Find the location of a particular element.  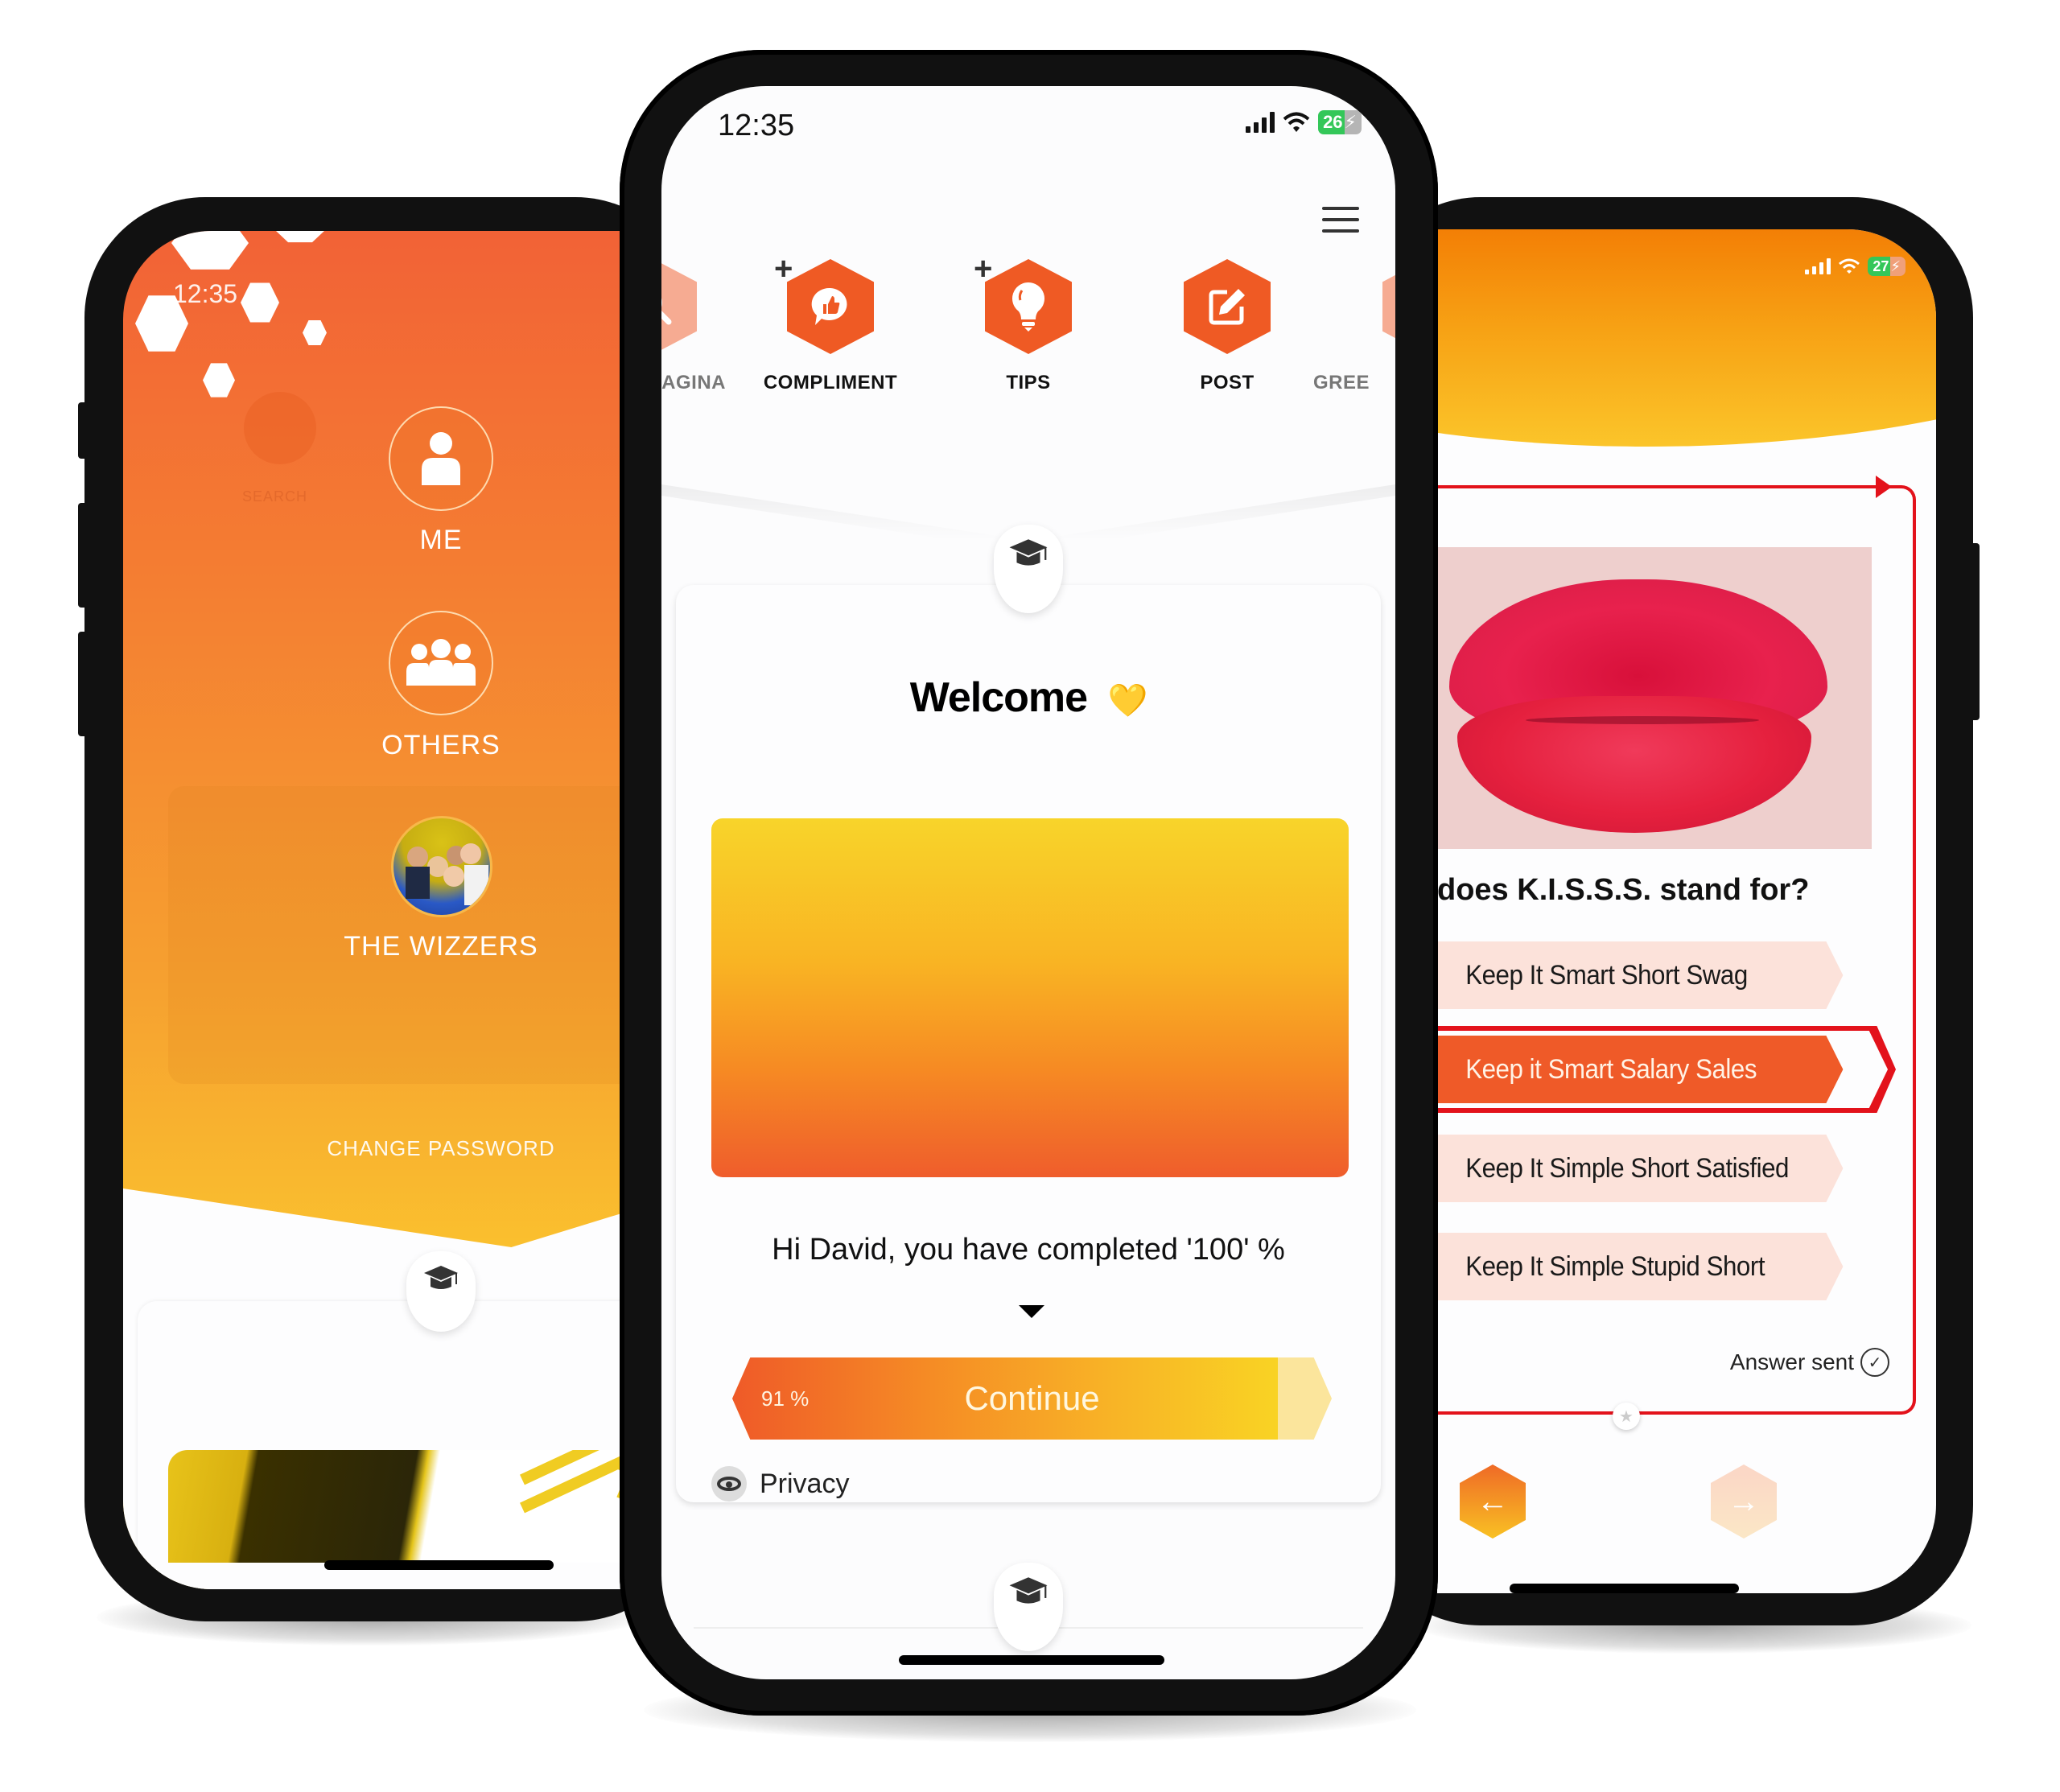

me-button is located at coordinates (441, 458).